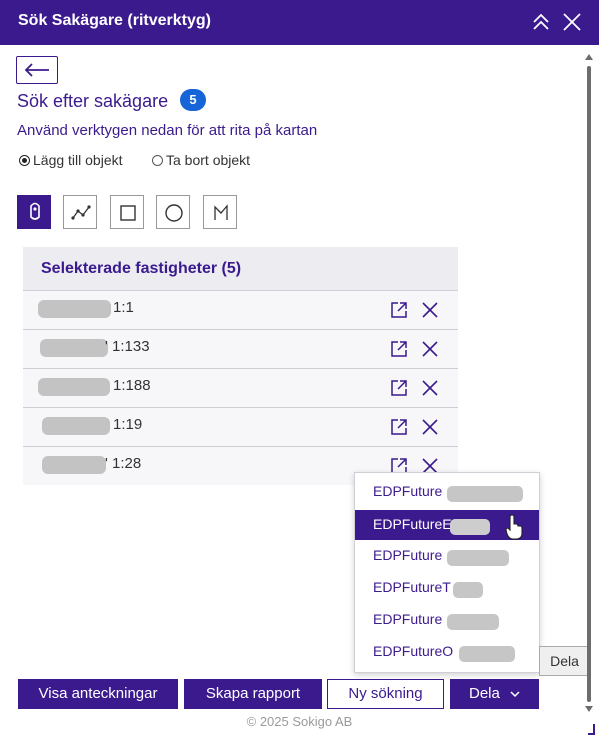  Describe the element at coordinates (253, 694) in the screenshot. I see `create-report-button: Skapa rapport` at that location.